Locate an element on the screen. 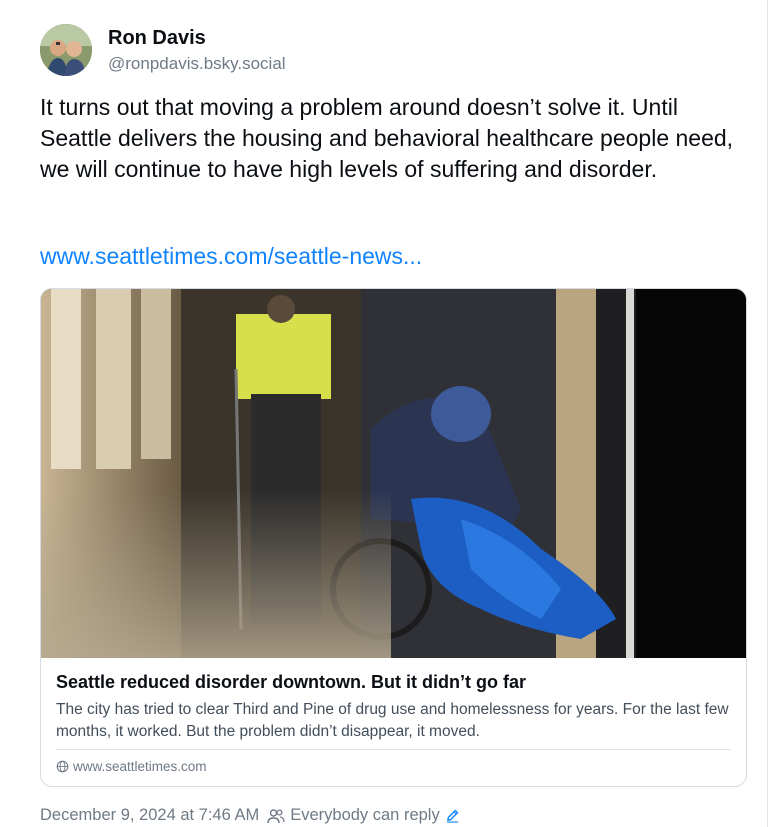 The image size is (782, 827). avatar-photo is located at coordinates (66, 50).